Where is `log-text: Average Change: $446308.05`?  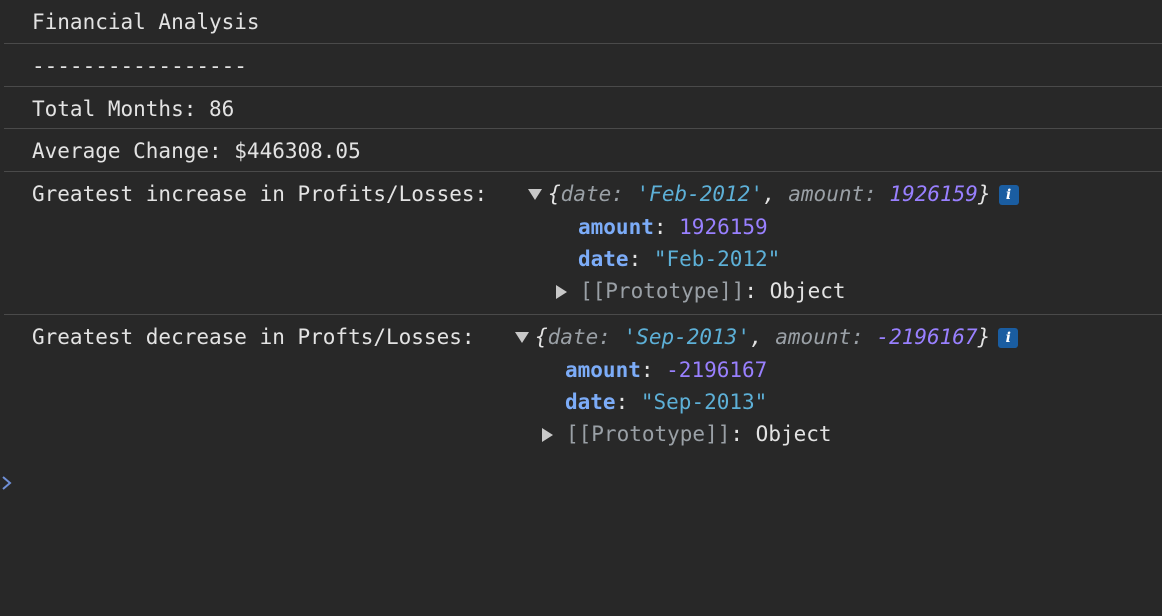
log-text: Average Change: $446308.05 is located at coordinates (196, 151).